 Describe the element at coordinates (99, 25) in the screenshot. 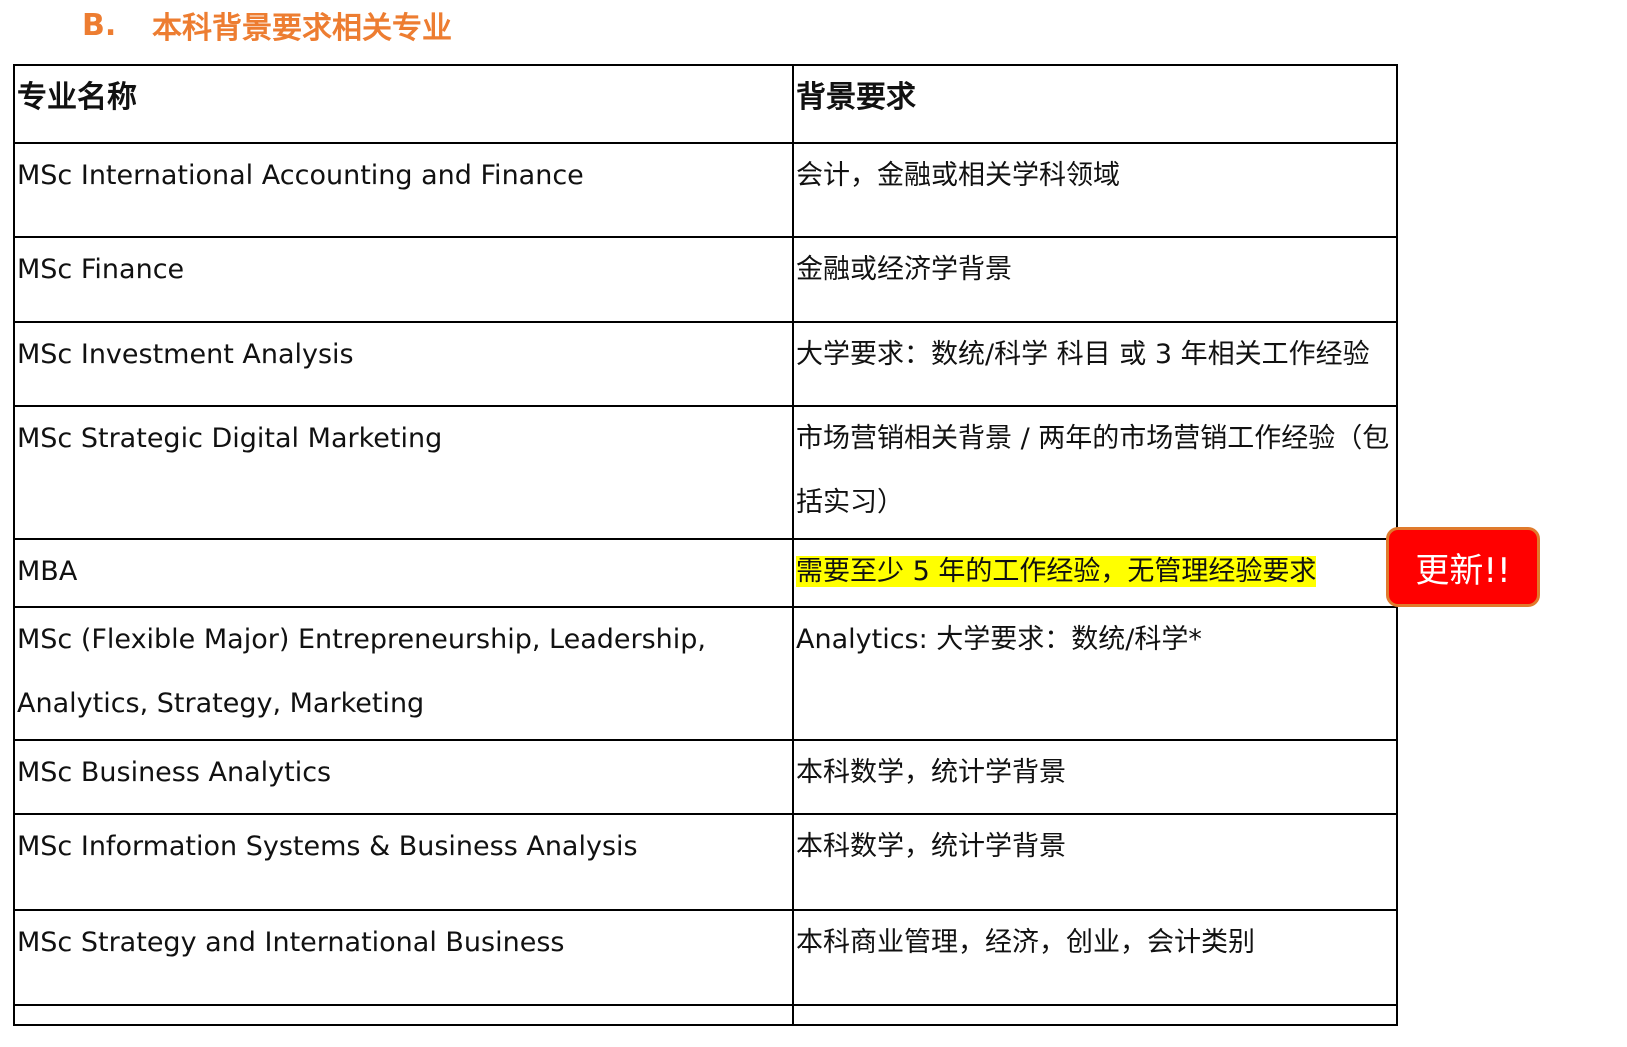

I see `section-letter: B.` at that location.